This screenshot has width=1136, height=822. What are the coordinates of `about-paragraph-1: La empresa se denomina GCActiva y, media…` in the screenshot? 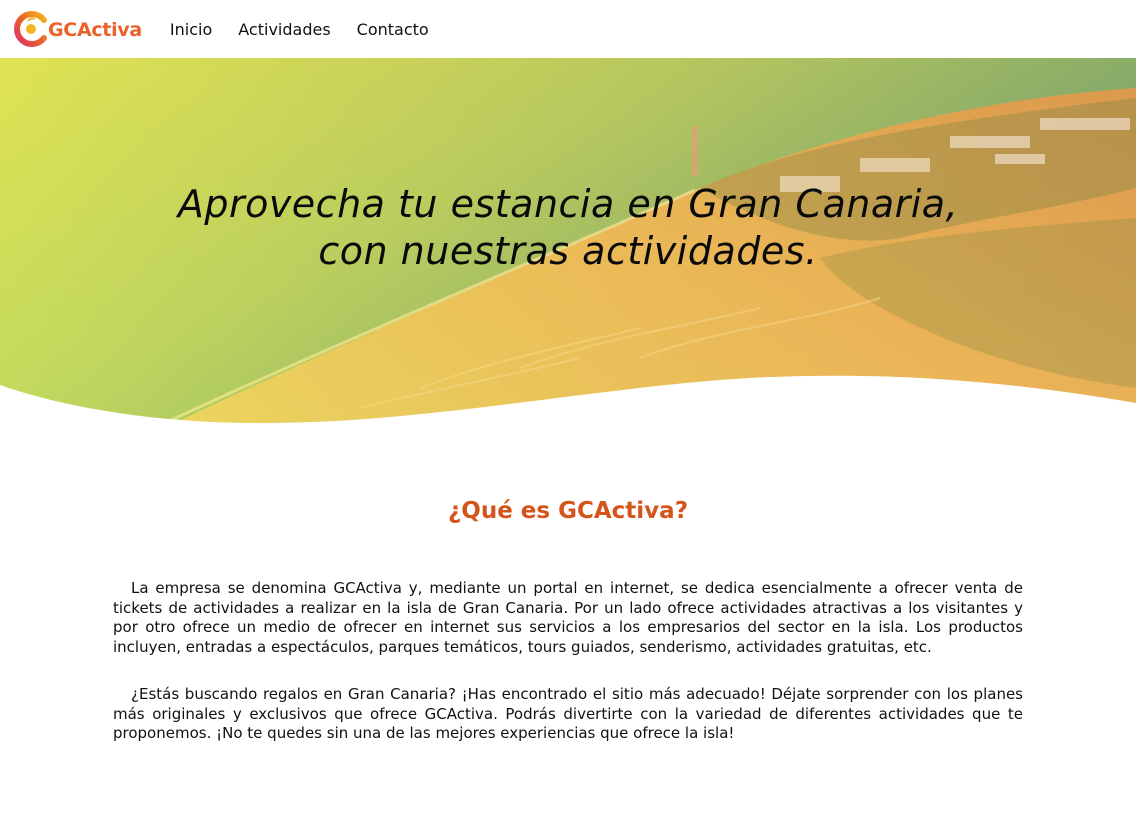 It's located at (568, 617).